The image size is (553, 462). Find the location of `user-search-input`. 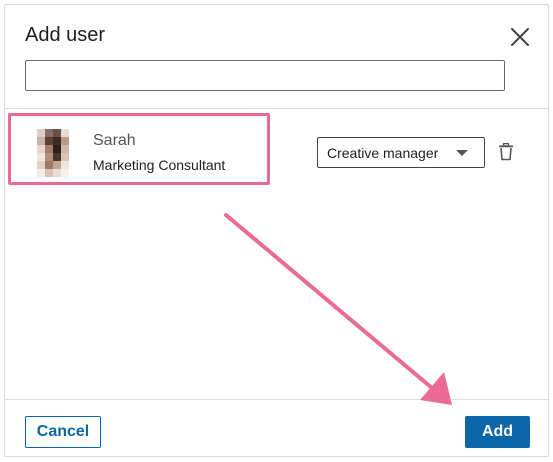

user-search-input is located at coordinates (265, 75).